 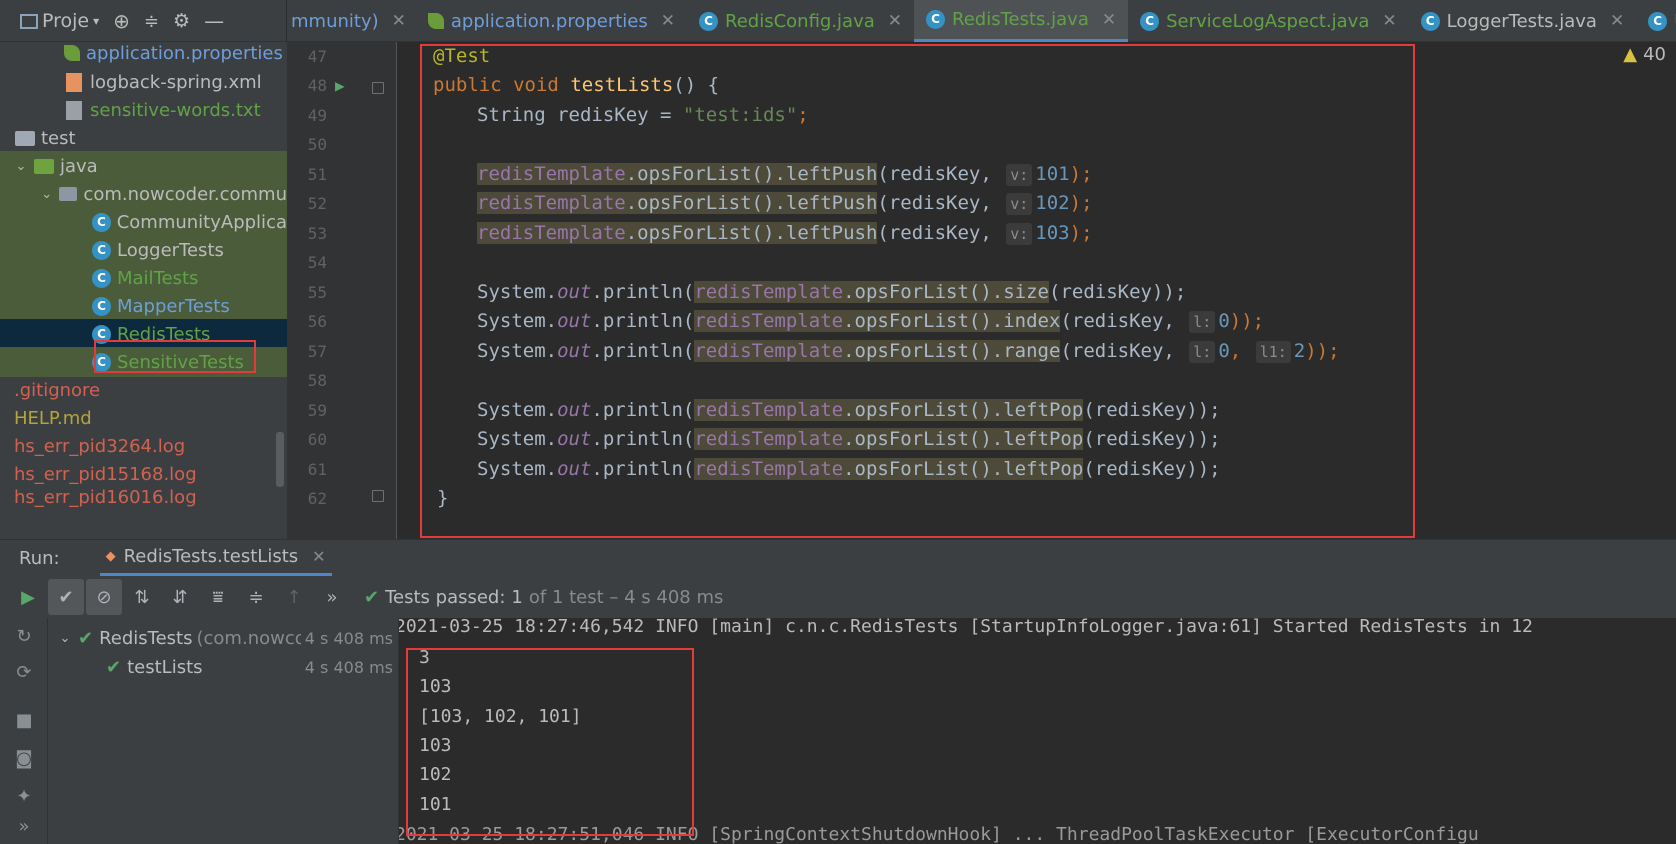 I want to click on tree-item-class: C MapperTests, so click(x=143, y=306).